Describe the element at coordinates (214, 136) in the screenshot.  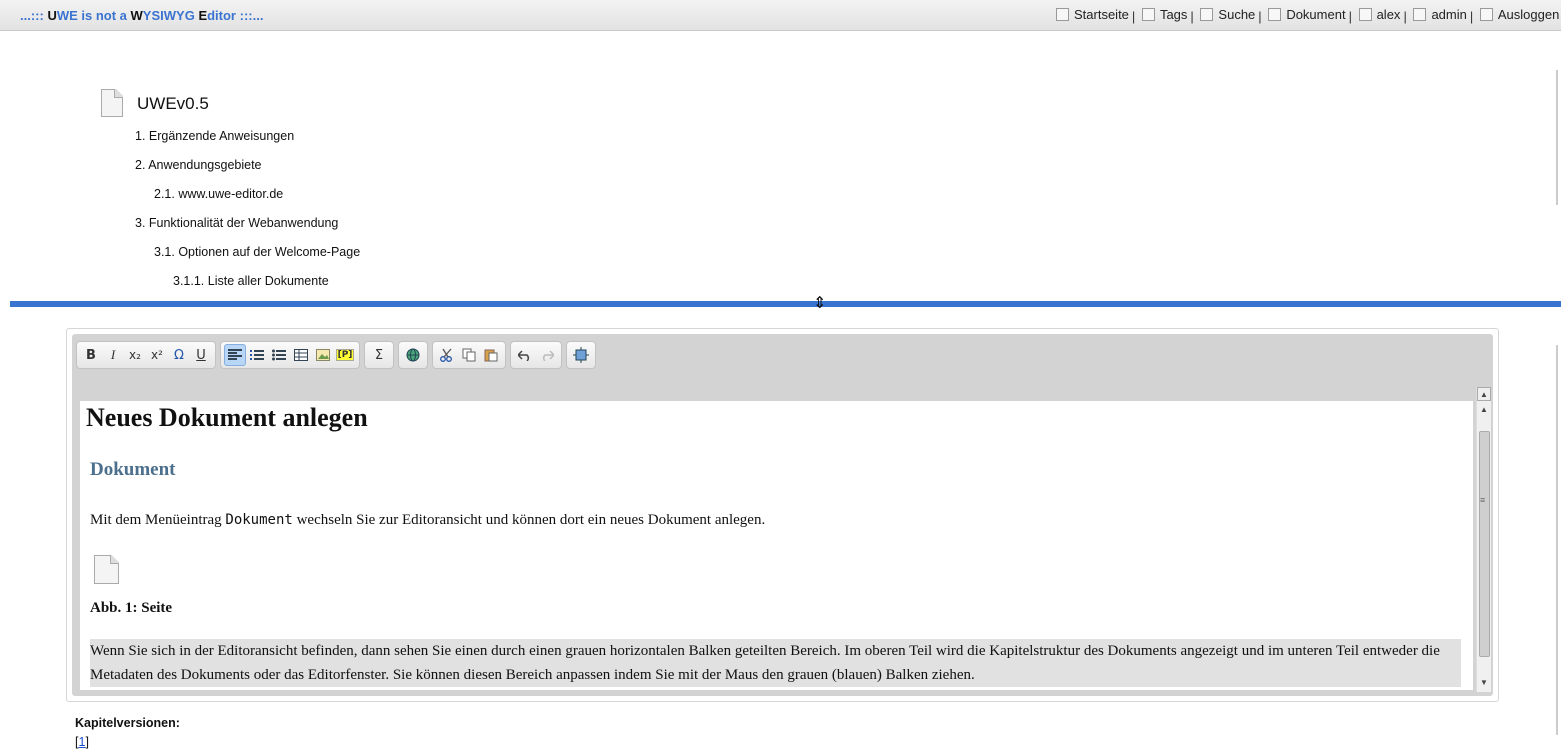
I see `toc-item: 1. Ergänzende Anweisungen` at that location.